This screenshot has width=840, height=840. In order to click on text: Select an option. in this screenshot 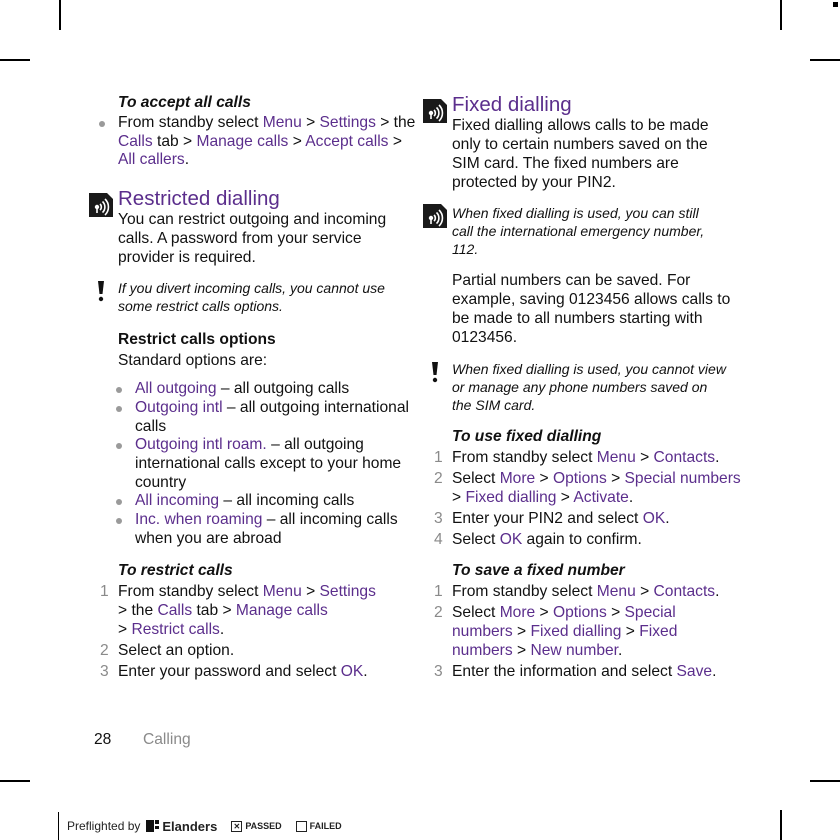, I will do `click(176, 651)`.